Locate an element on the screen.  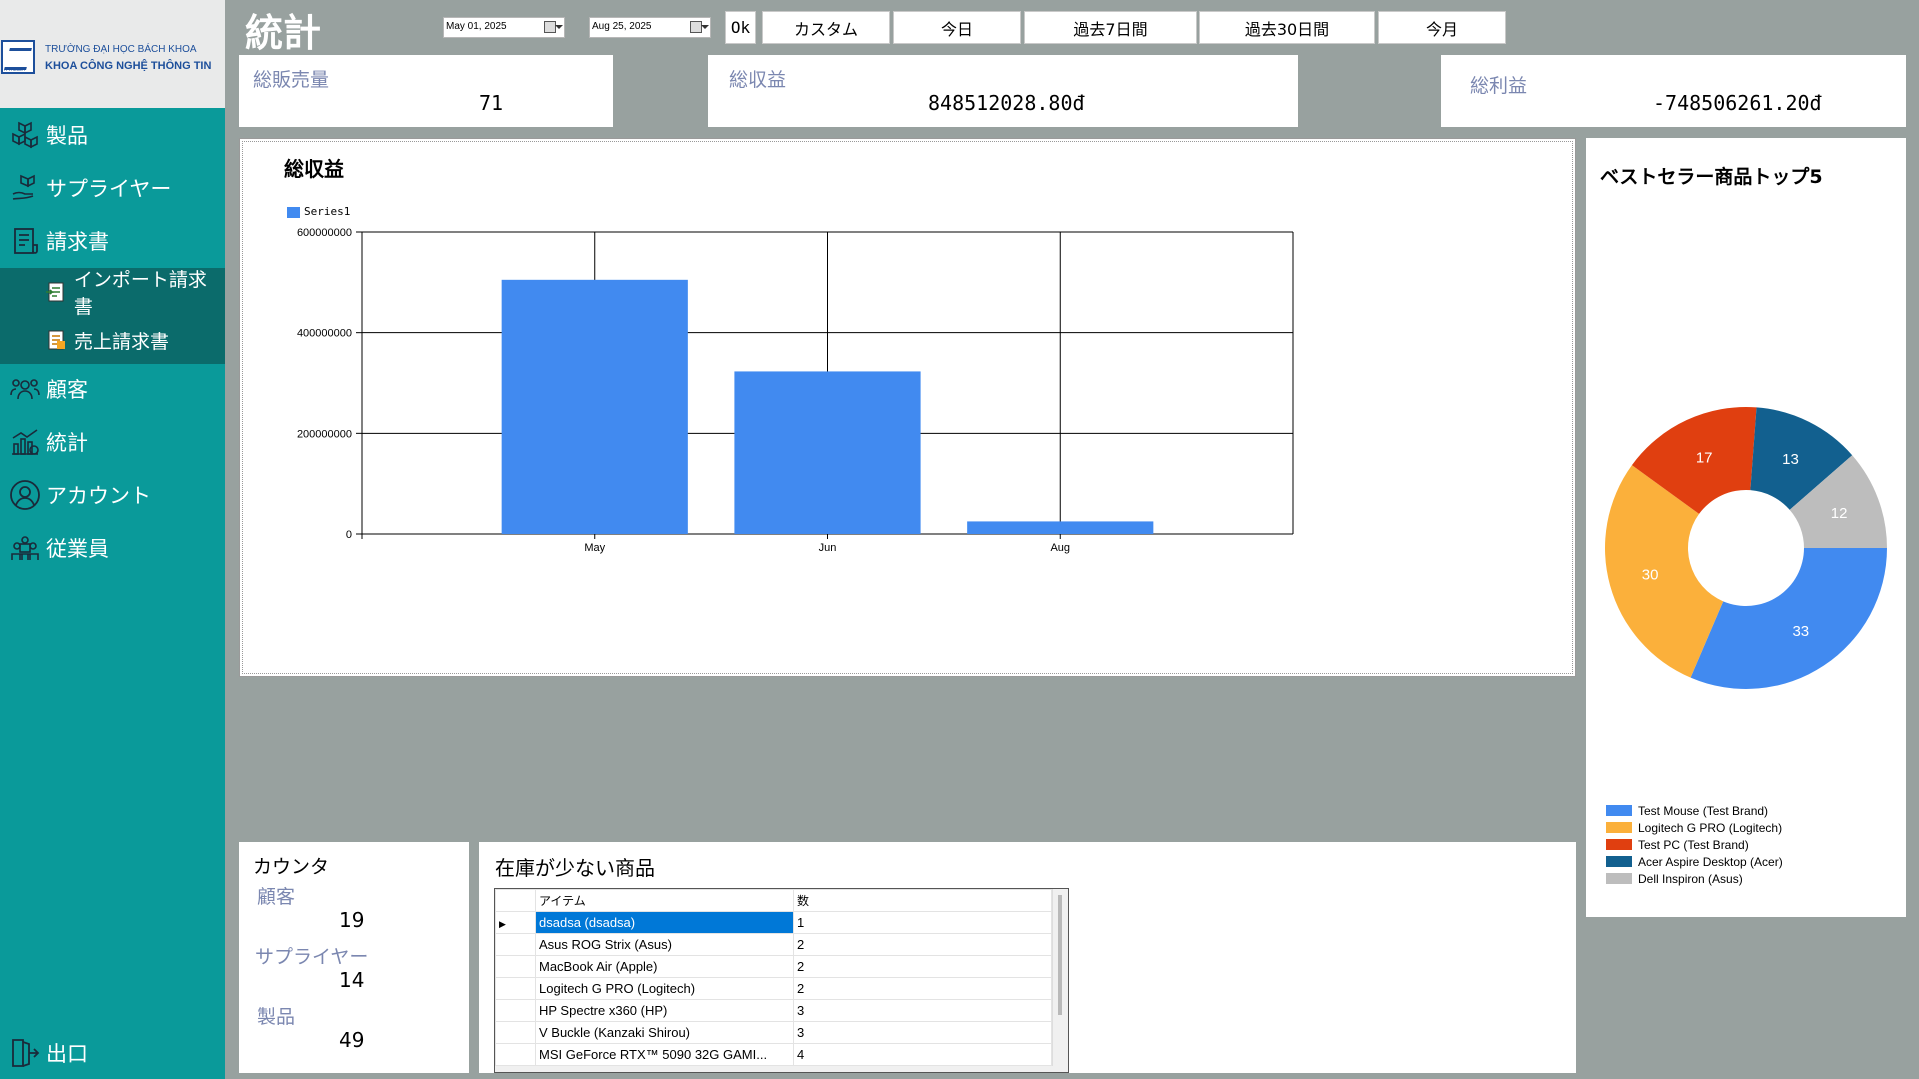
table-row: Logitech G PRO (Logitech) 2 is located at coordinates (773, 988).